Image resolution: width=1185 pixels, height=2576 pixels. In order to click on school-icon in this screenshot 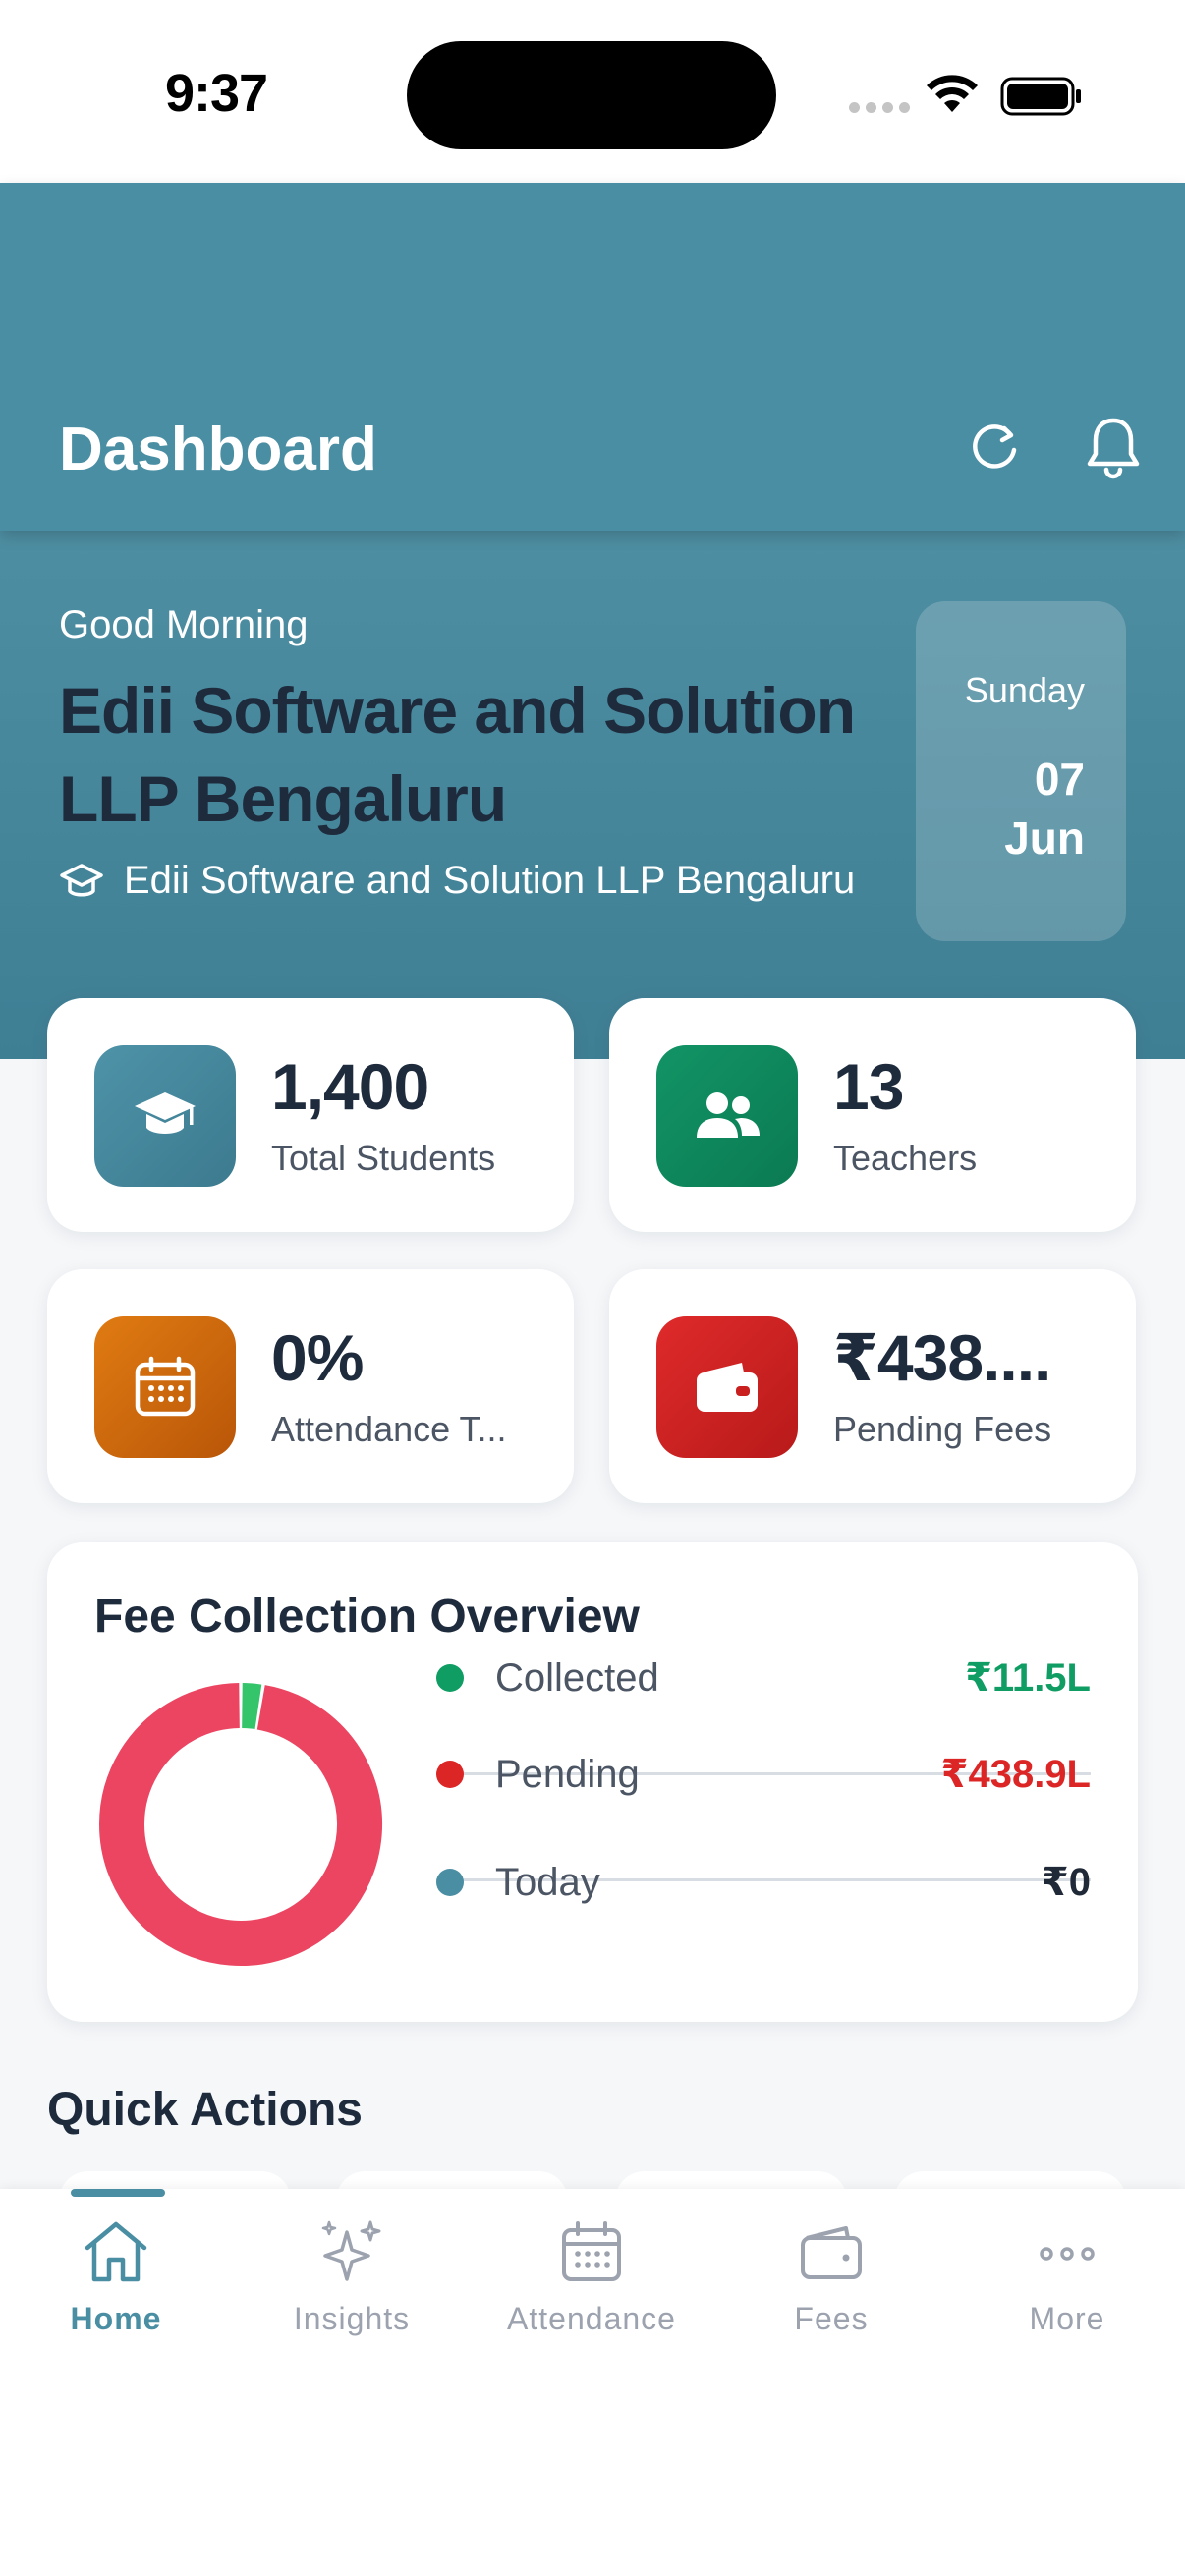, I will do `click(82, 879)`.